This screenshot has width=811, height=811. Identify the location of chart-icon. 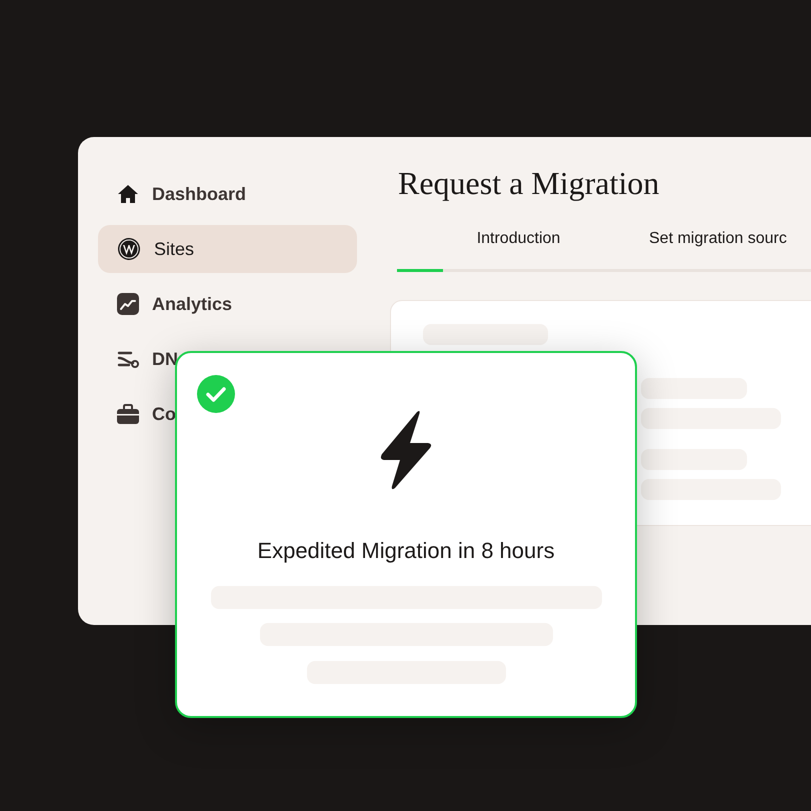
(128, 304).